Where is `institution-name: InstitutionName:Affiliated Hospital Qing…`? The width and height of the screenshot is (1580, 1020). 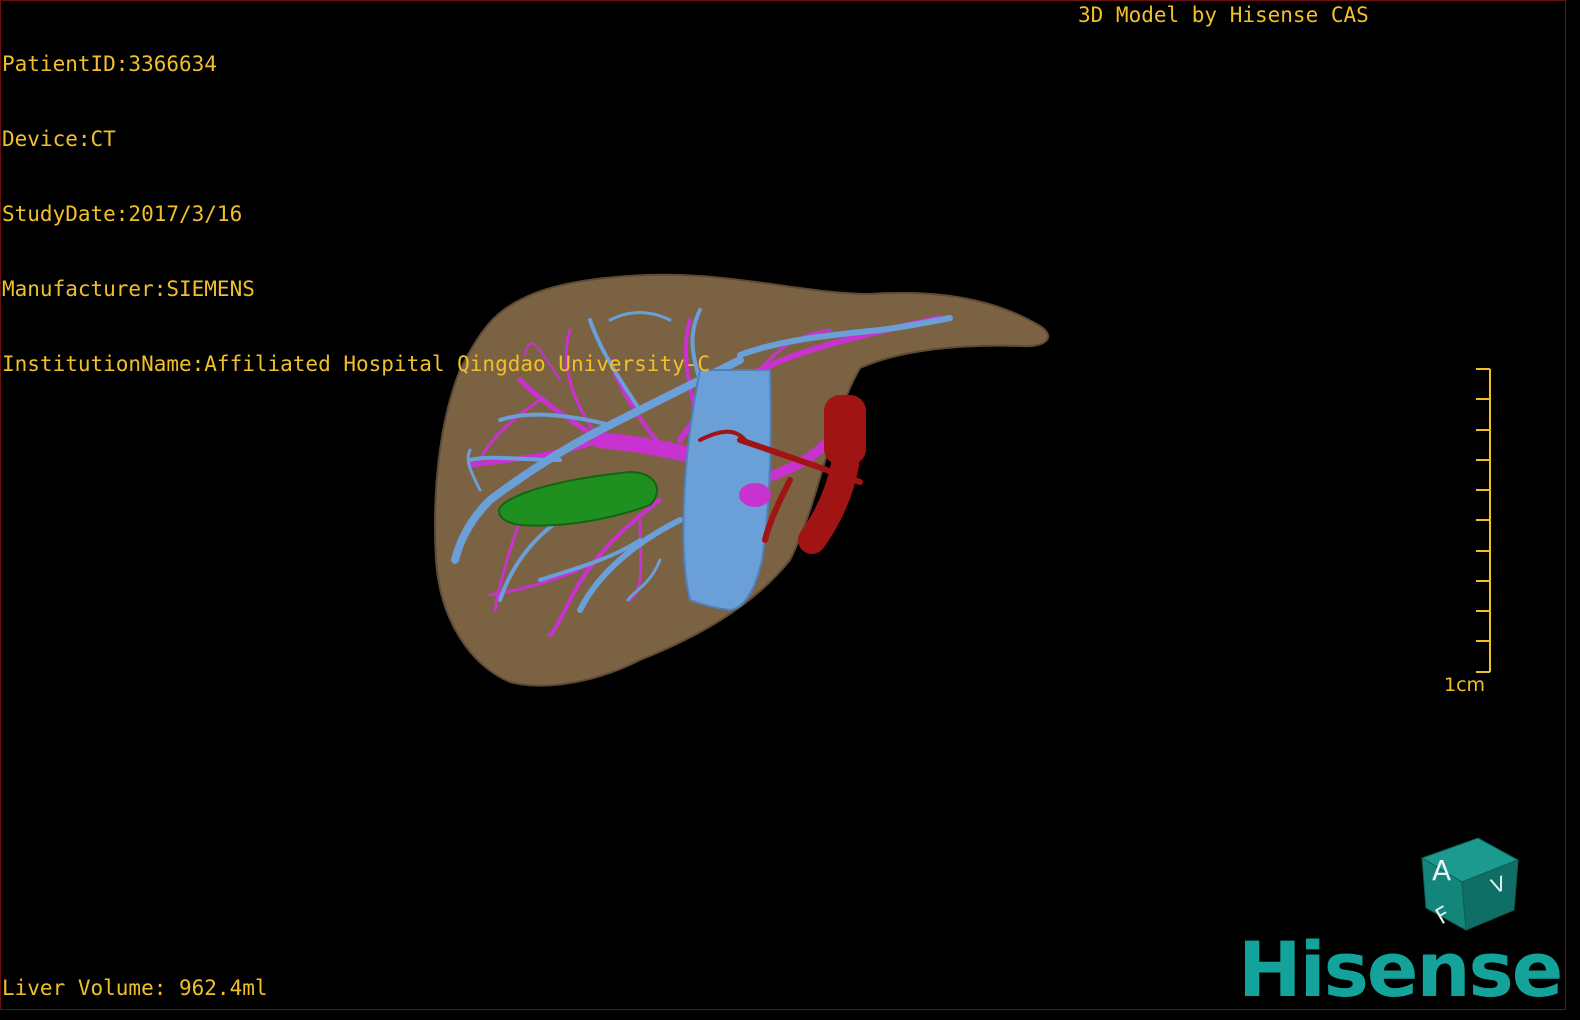
institution-name: InstitutionName:Affiliated Hospital Qing… is located at coordinates (356, 364).